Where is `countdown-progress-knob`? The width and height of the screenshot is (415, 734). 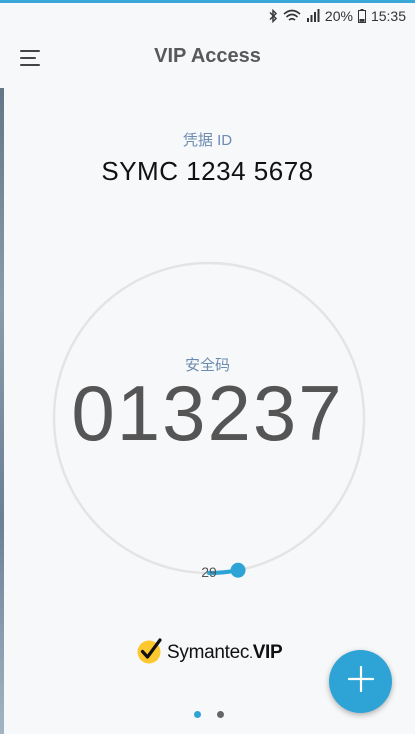
countdown-progress-knob is located at coordinates (238, 570).